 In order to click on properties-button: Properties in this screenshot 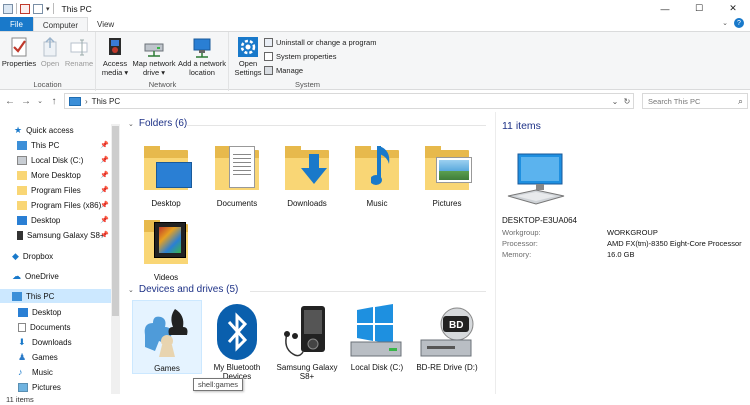, I will do `click(19, 52)`.